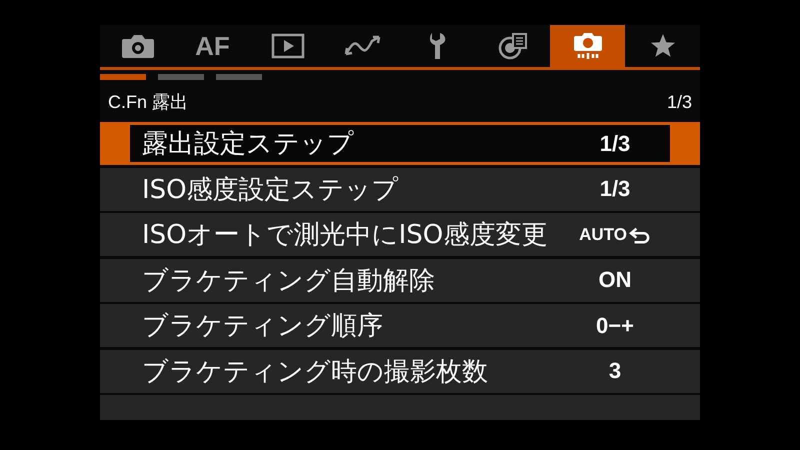 This screenshot has height=450, width=800. I want to click on setting-label: ブラケティング順序, so click(263, 326).